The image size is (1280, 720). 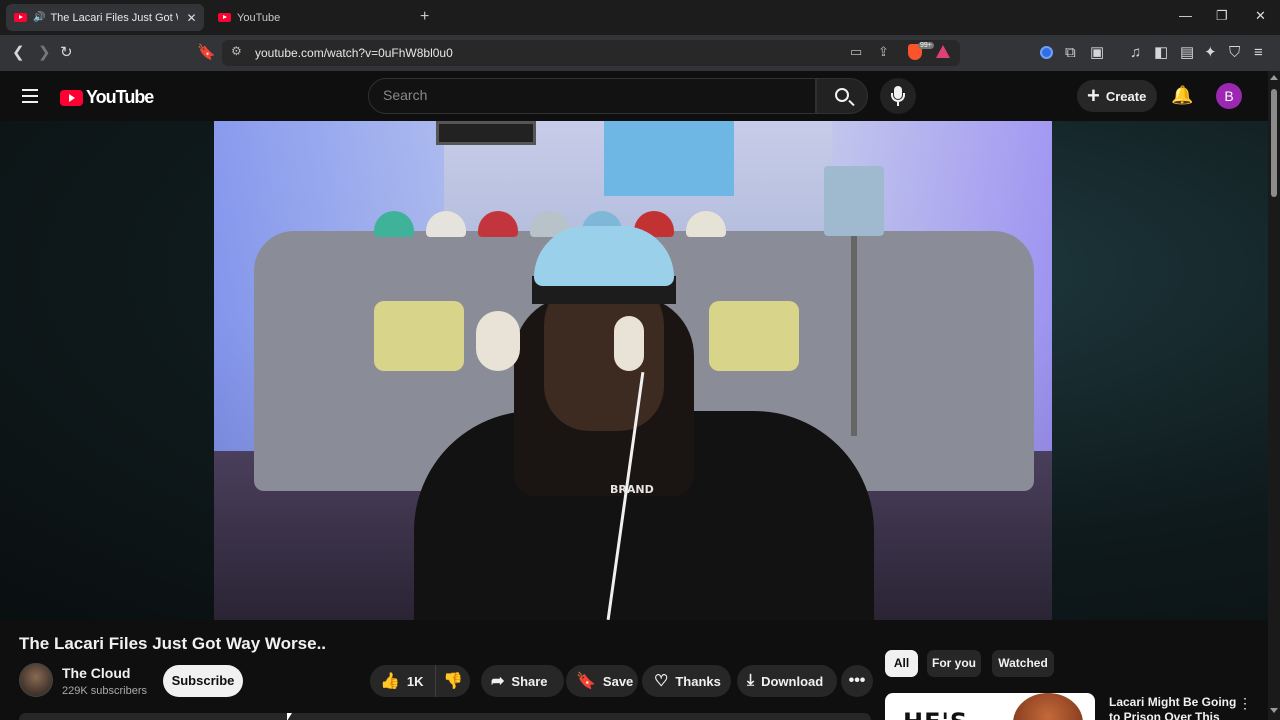 What do you see at coordinates (173, 643) in the screenshot?
I see `video-title: The Lacari Files Just Got Way Worse..` at bounding box center [173, 643].